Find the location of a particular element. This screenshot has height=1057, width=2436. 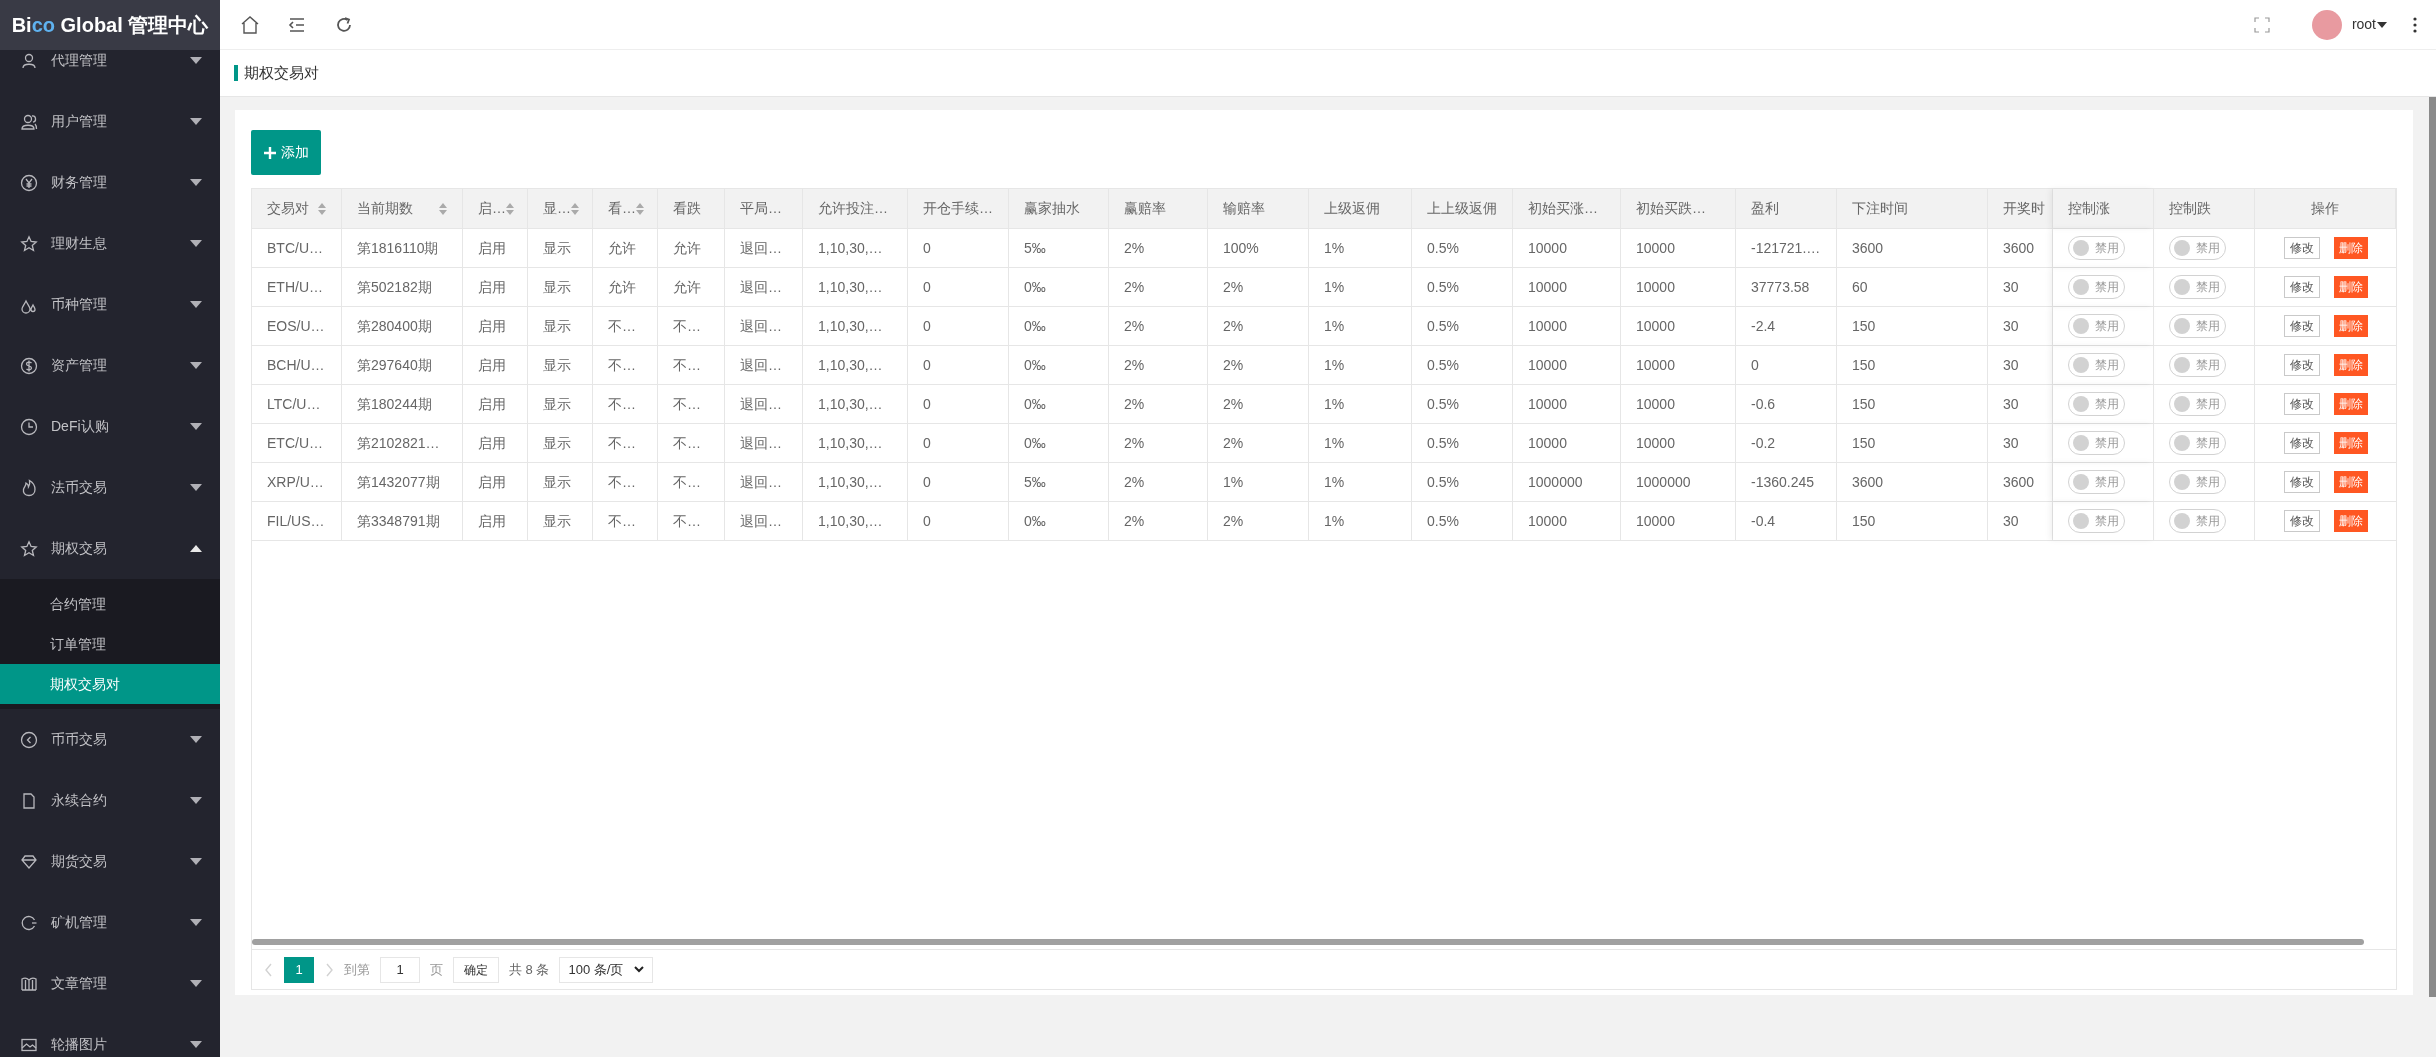

sidebar-item: 币币交易 is located at coordinates (110, 739).